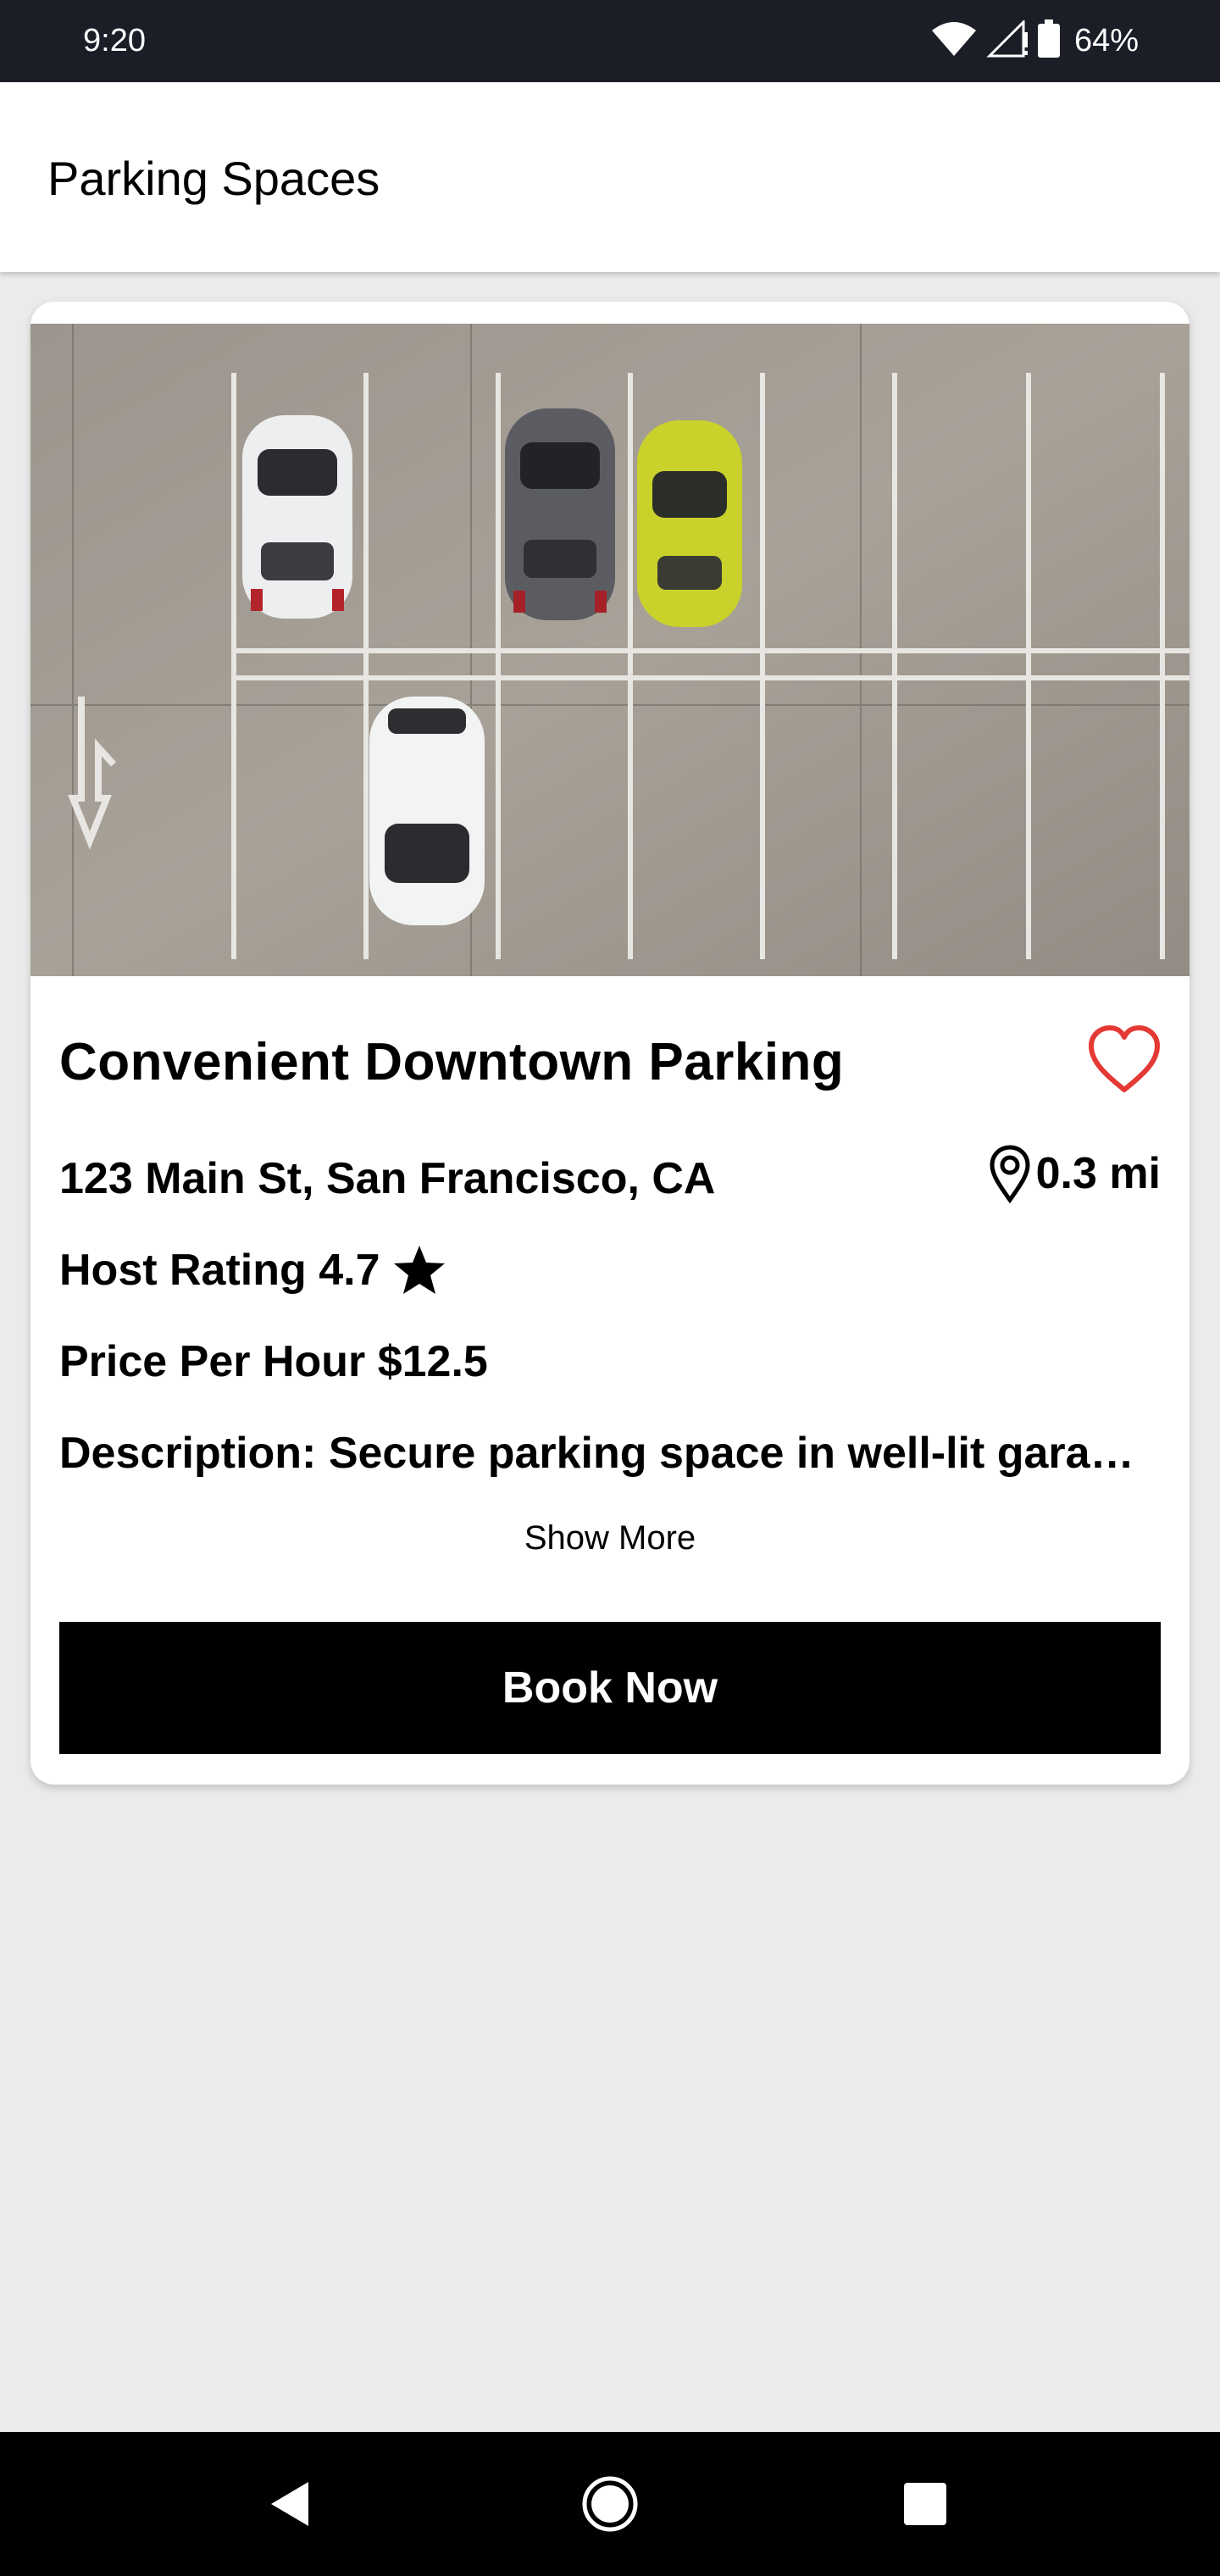 Image resolution: width=1220 pixels, height=2576 pixels. Describe the element at coordinates (1049, 41) in the screenshot. I see `battery-icon` at that location.